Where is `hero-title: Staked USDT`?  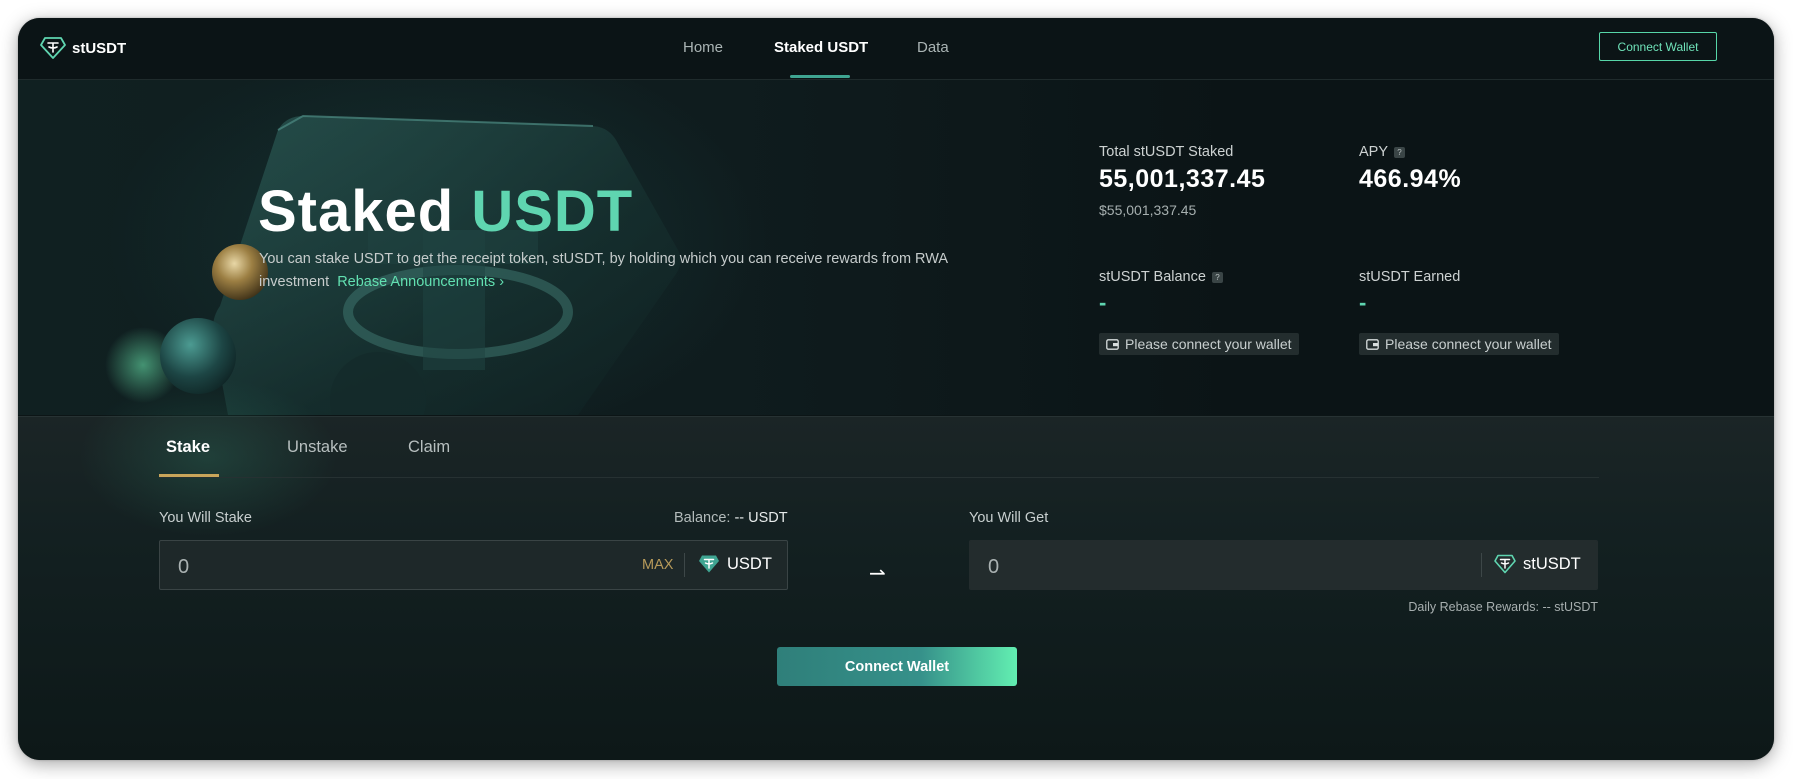
hero-title: Staked USDT is located at coordinates (445, 211).